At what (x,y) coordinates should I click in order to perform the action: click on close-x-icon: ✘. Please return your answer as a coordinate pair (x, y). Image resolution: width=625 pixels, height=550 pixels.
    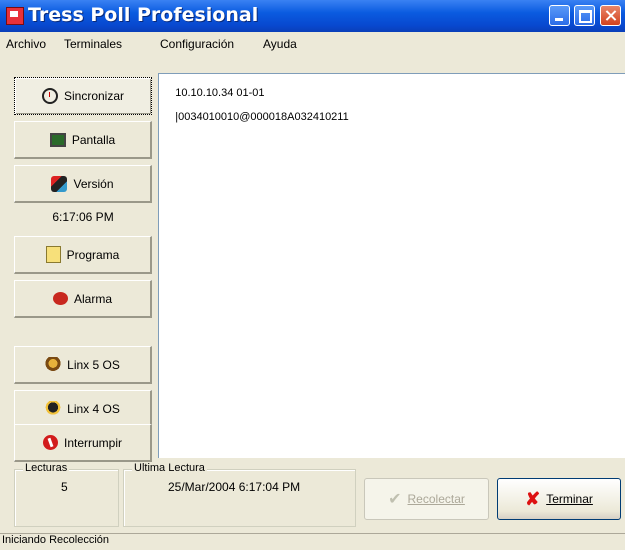
    Looking at the image, I should click on (533, 498).